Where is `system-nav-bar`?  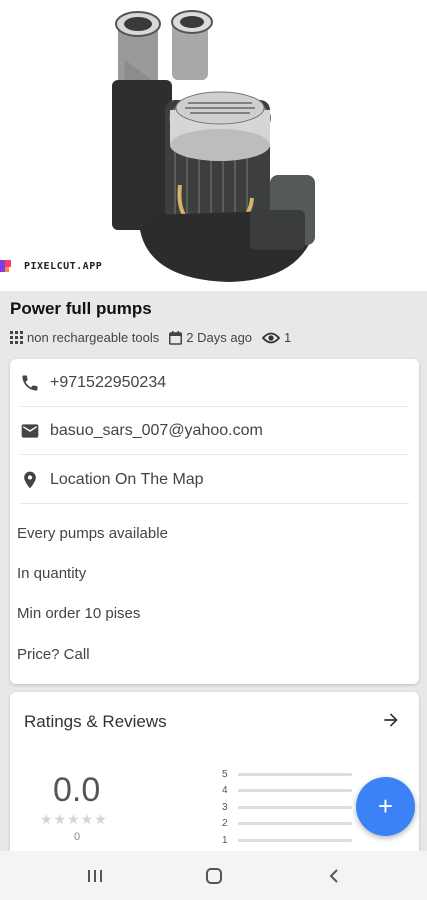
system-nav-bar is located at coordinates (213, 875).